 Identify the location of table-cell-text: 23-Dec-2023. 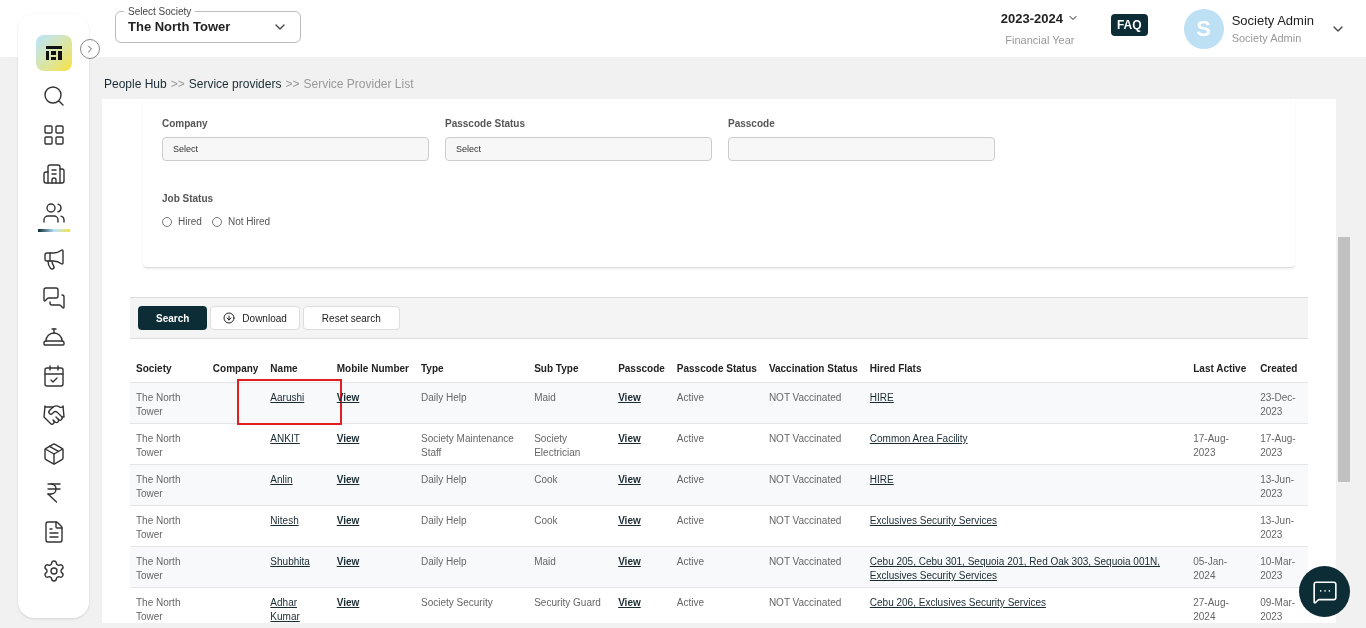
(1278, 405).